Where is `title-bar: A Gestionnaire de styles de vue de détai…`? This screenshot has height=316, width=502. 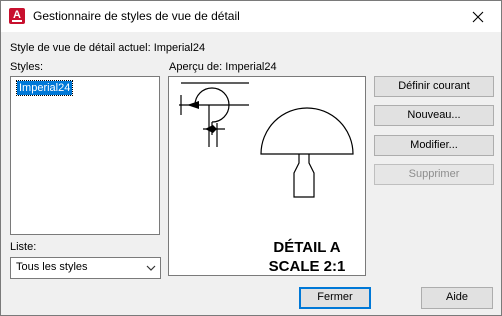 title-bar: A Gestionnaire de styles de vue de détai… is located at coordinates (251, 16).